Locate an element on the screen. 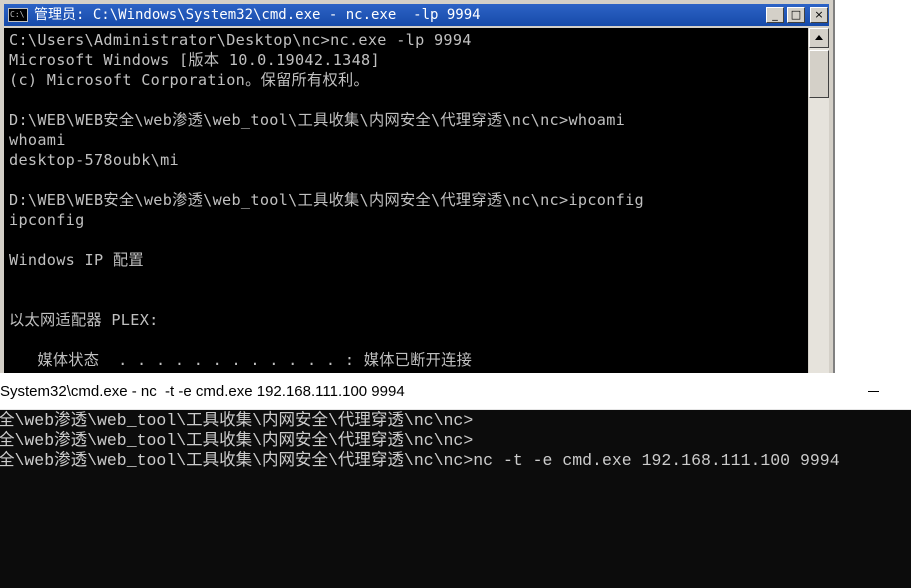  close-button: × is located at coordinates (819, 15).